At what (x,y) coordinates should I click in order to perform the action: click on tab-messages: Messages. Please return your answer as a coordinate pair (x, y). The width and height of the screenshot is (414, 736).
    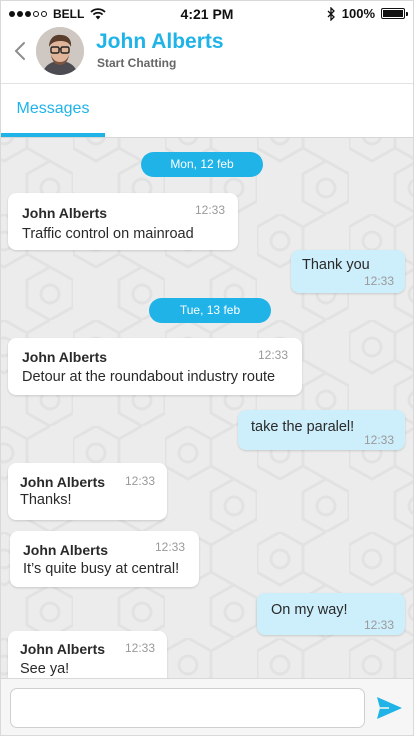
    Looking at the image, I should click on (53, 110).